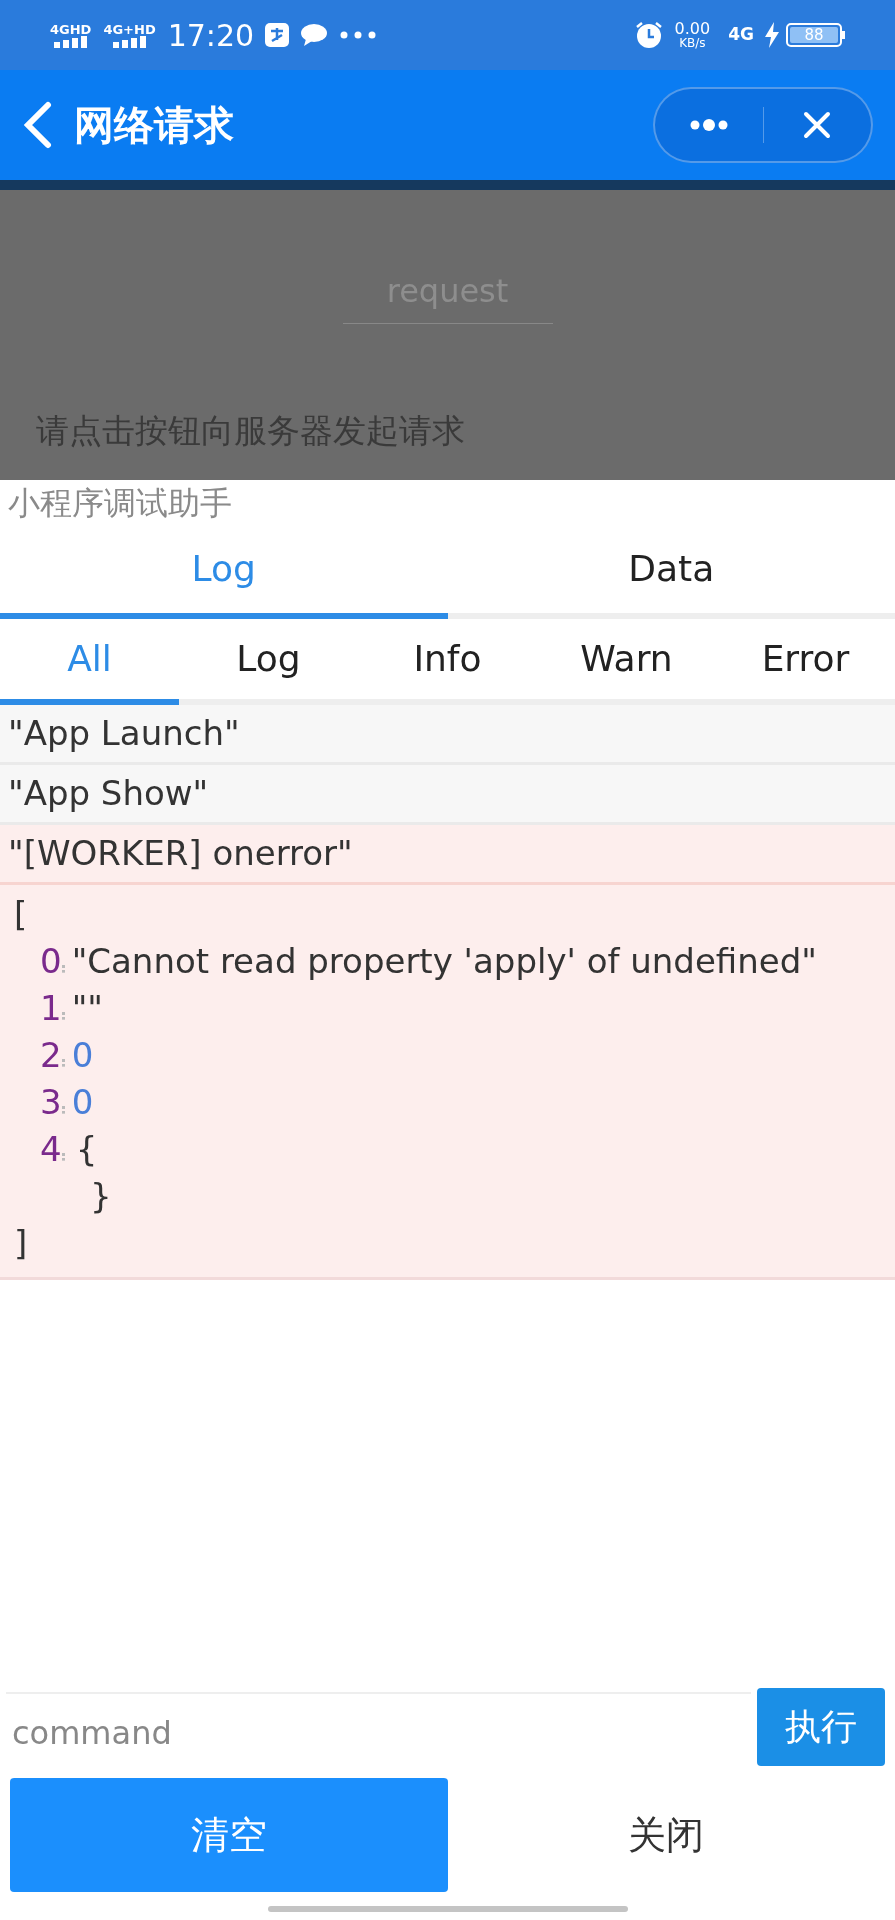 The image size is (895, 1920). Describe the element at coordinates (129, 29) in the screenshot. I see `network-label: 4G+HD` at that location.